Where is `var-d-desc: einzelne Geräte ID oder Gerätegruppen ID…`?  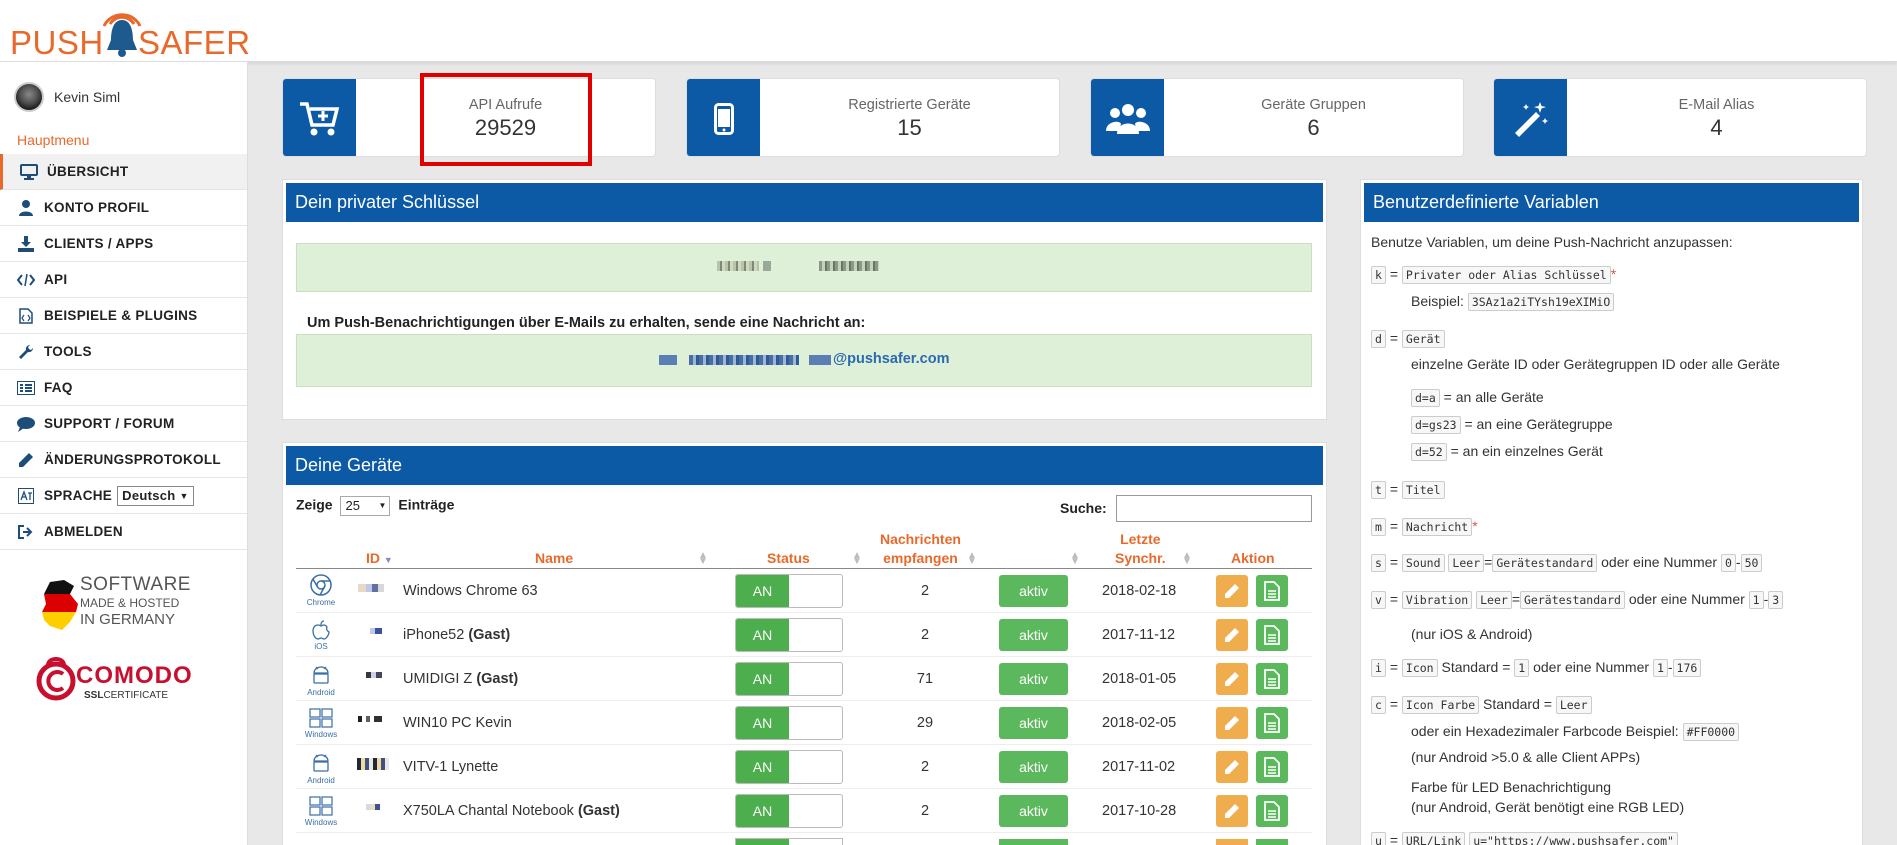
var-d-desc: einzelne Geräte ID oder Gerätegruppen ID… is located at coordinates (1595, 364).